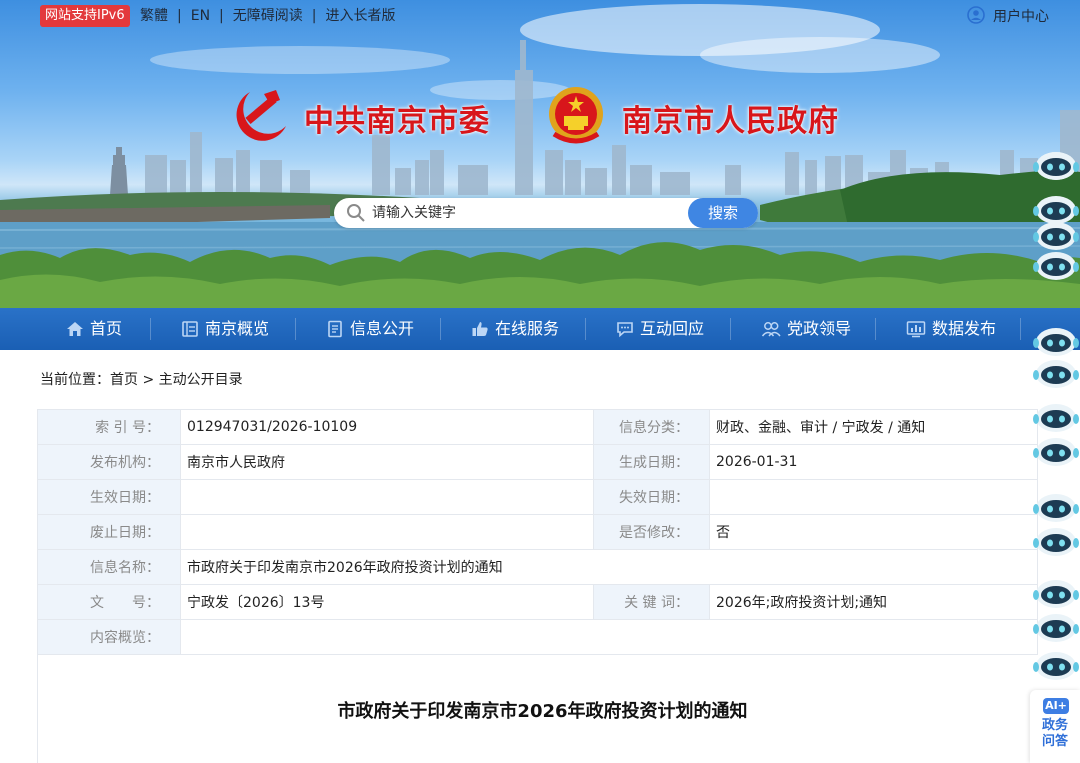 The image size is (1080, 763). What do you see at coordinates (109, 497) in the screenshot?
I see `effective-date-label: 生效日期：` at bounding box center [109, 497].